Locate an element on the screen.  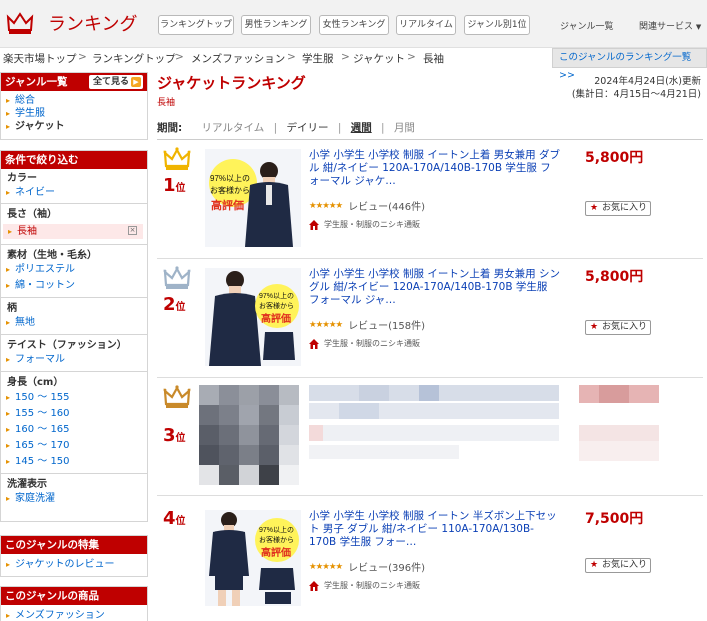
review-count-link: レビュー(396件) is located at coordinates (386, 566).